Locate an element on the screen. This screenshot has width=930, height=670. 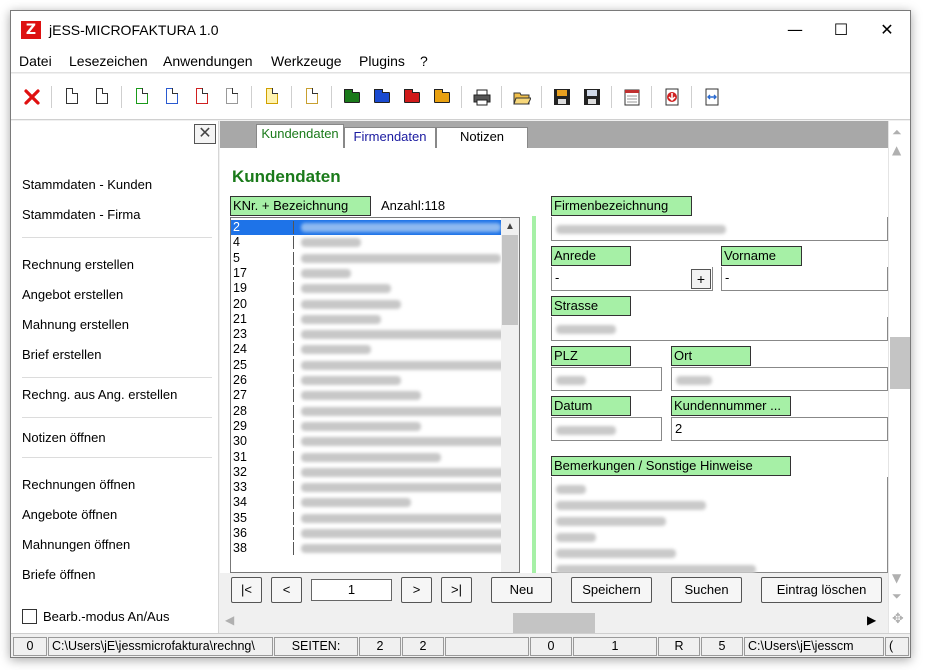
list-scroll-thumb is located at coordinates (510, 280).